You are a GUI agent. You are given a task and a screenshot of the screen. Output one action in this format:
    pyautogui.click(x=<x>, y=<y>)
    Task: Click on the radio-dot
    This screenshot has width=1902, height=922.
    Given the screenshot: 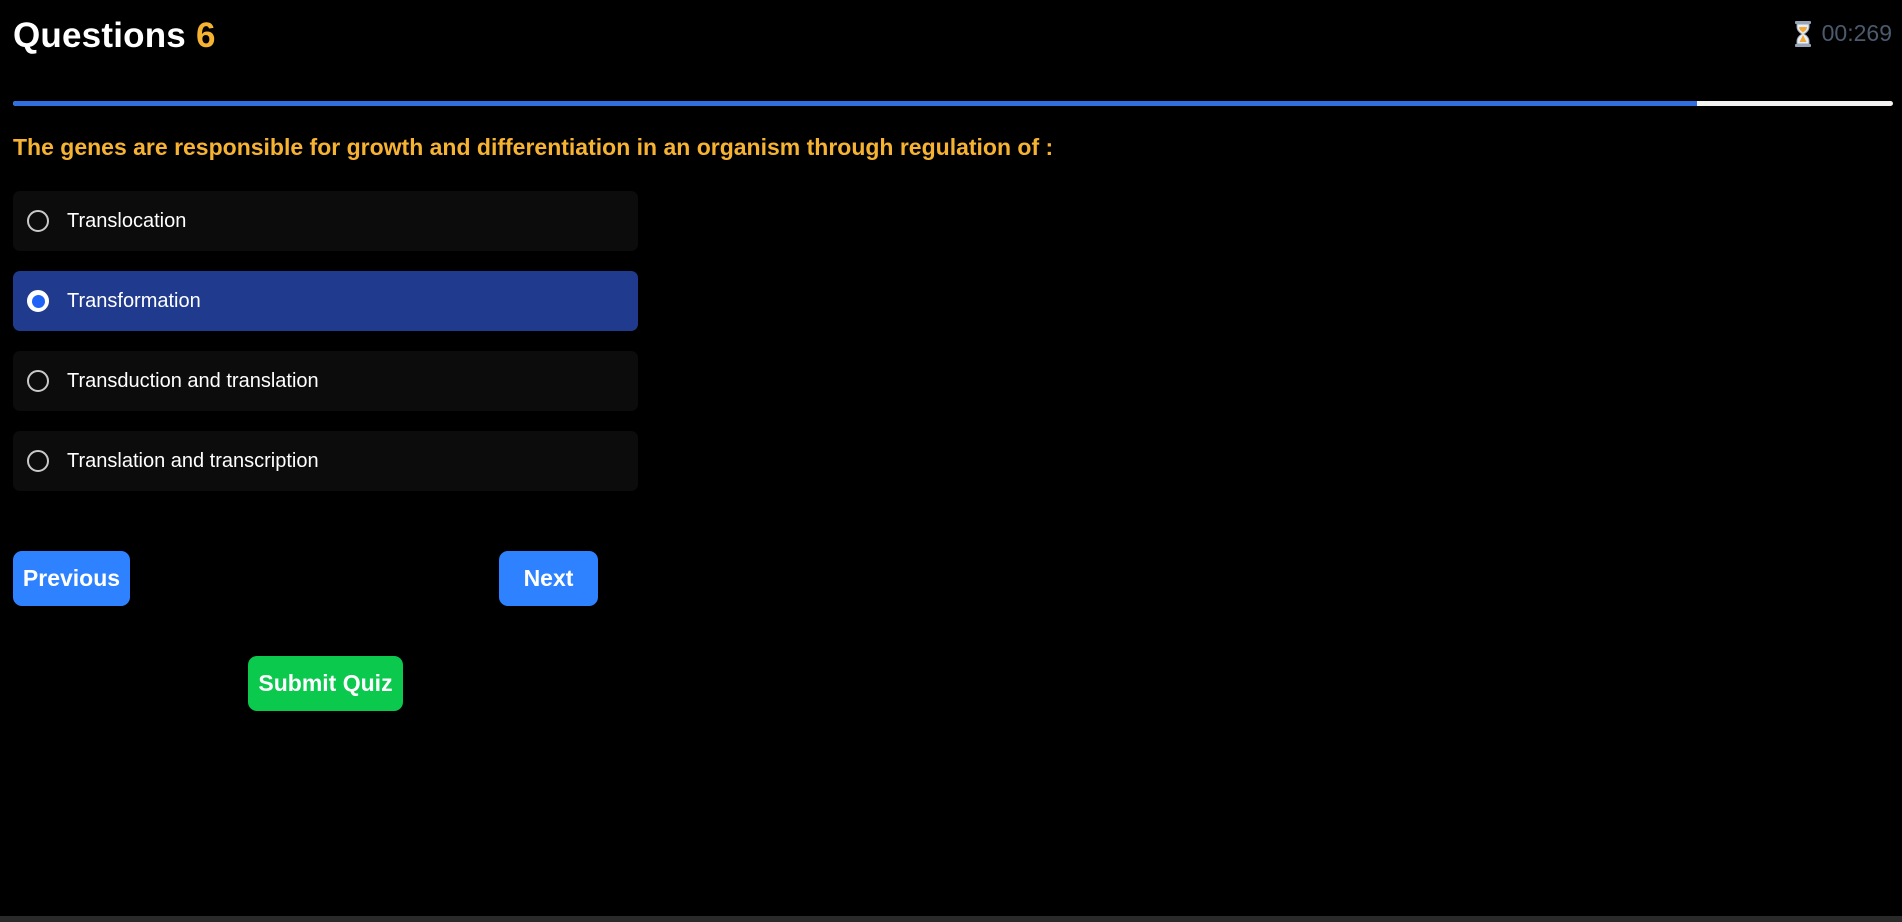 What is the action you would take?
    pyautogui.click(x=38, y=301)
    